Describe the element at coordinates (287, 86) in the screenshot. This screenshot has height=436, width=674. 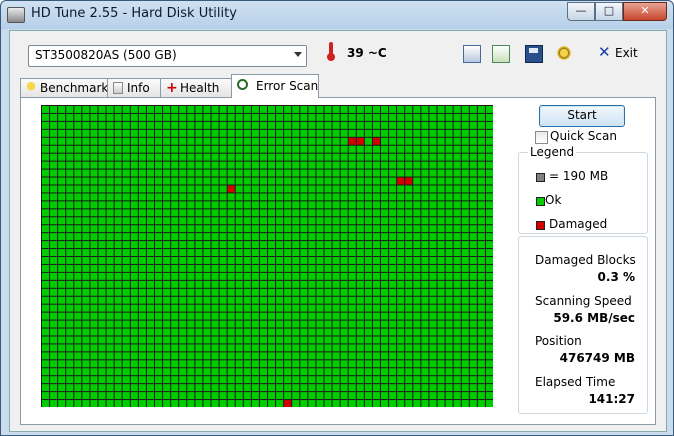
I see `tab-label: Error Scan` at that location.